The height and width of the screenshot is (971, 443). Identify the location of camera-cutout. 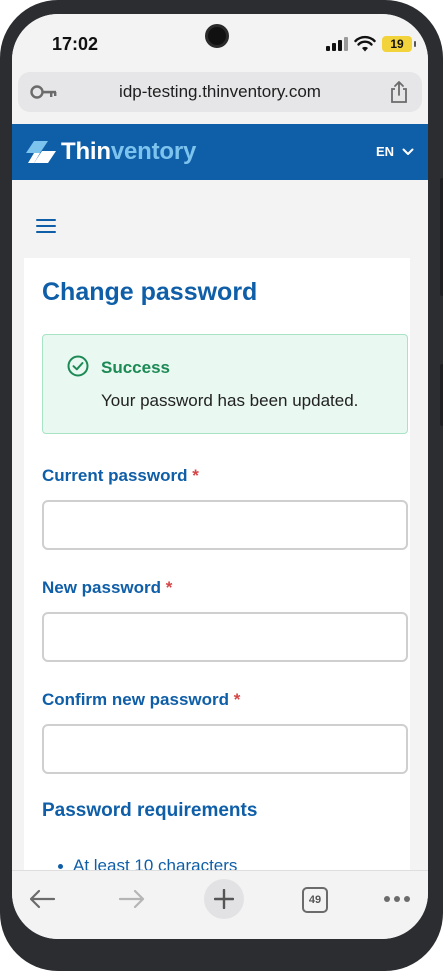
(217, 36).